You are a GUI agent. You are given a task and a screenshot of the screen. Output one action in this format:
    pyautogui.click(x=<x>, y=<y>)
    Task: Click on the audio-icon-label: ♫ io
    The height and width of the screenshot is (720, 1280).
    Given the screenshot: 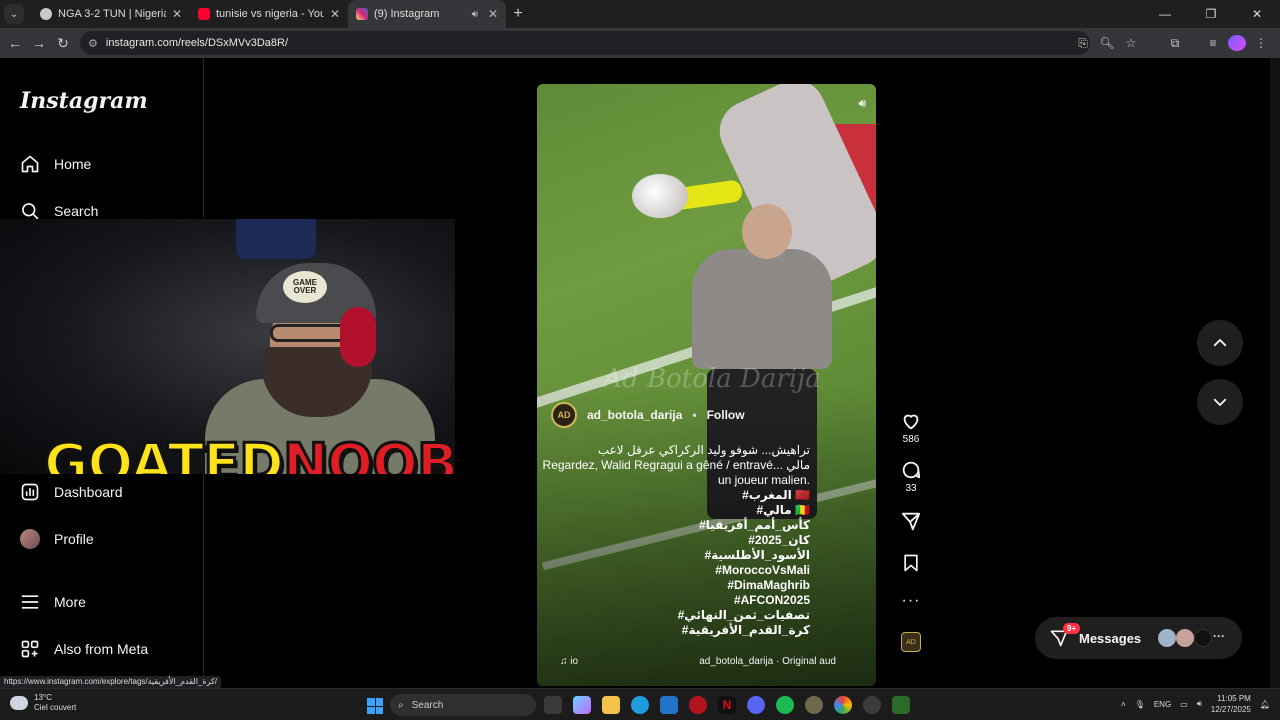 What is the action you would take?
    pyautogui.click(x=569, y=661)
    